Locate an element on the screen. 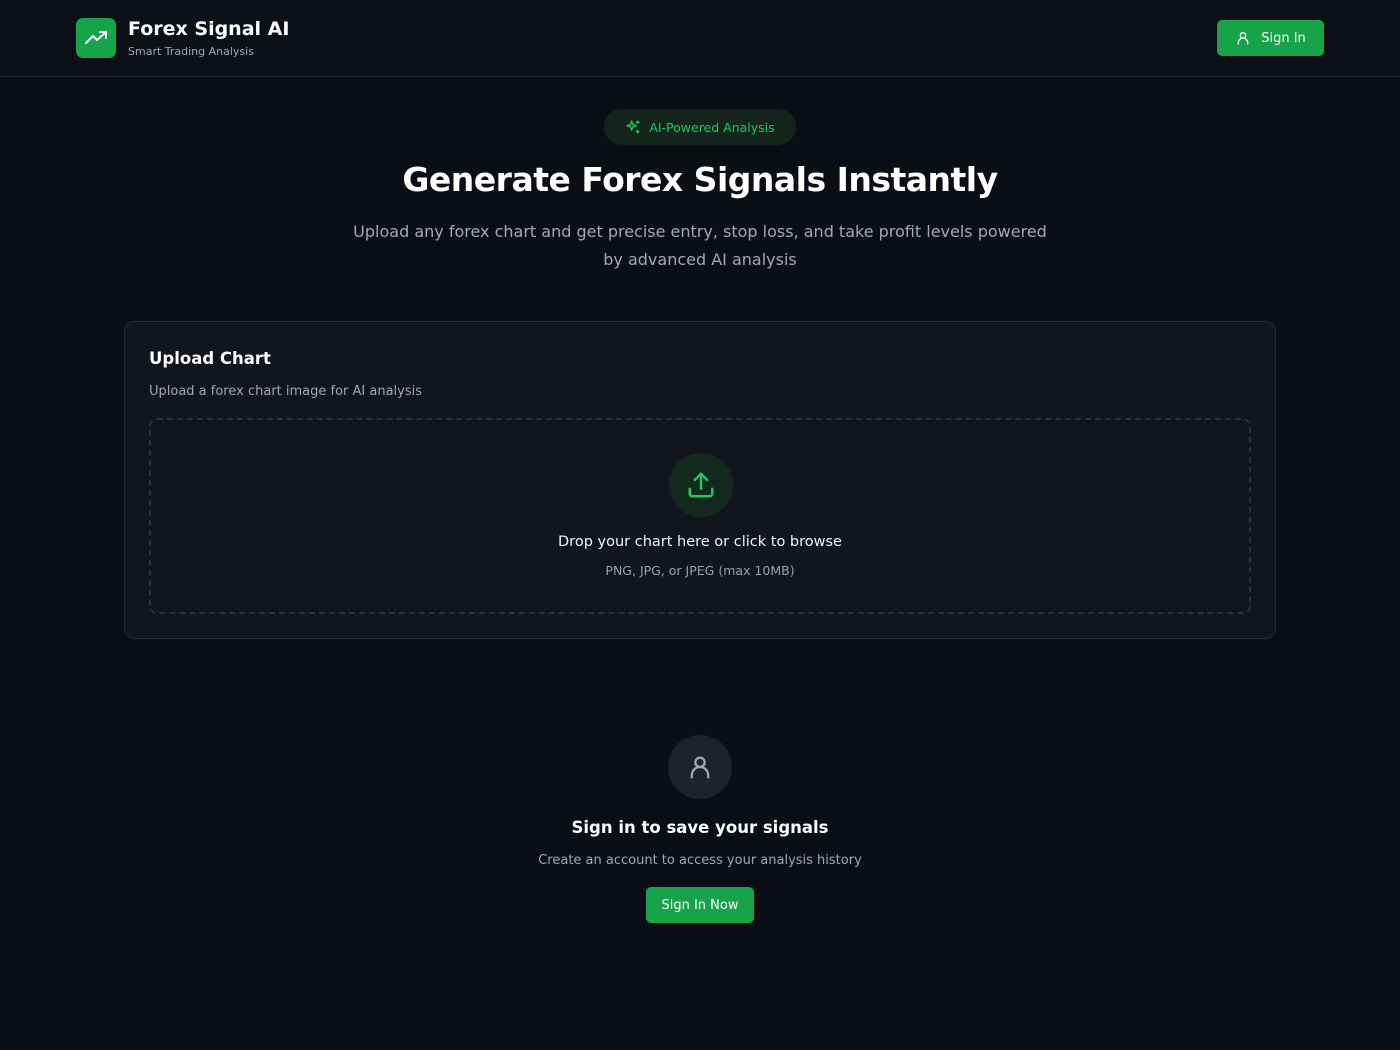 The width and height of the screenshot is (1400, 1050). page-title: Generate Forex Signals Instantly is located at coordinates (700, 179).